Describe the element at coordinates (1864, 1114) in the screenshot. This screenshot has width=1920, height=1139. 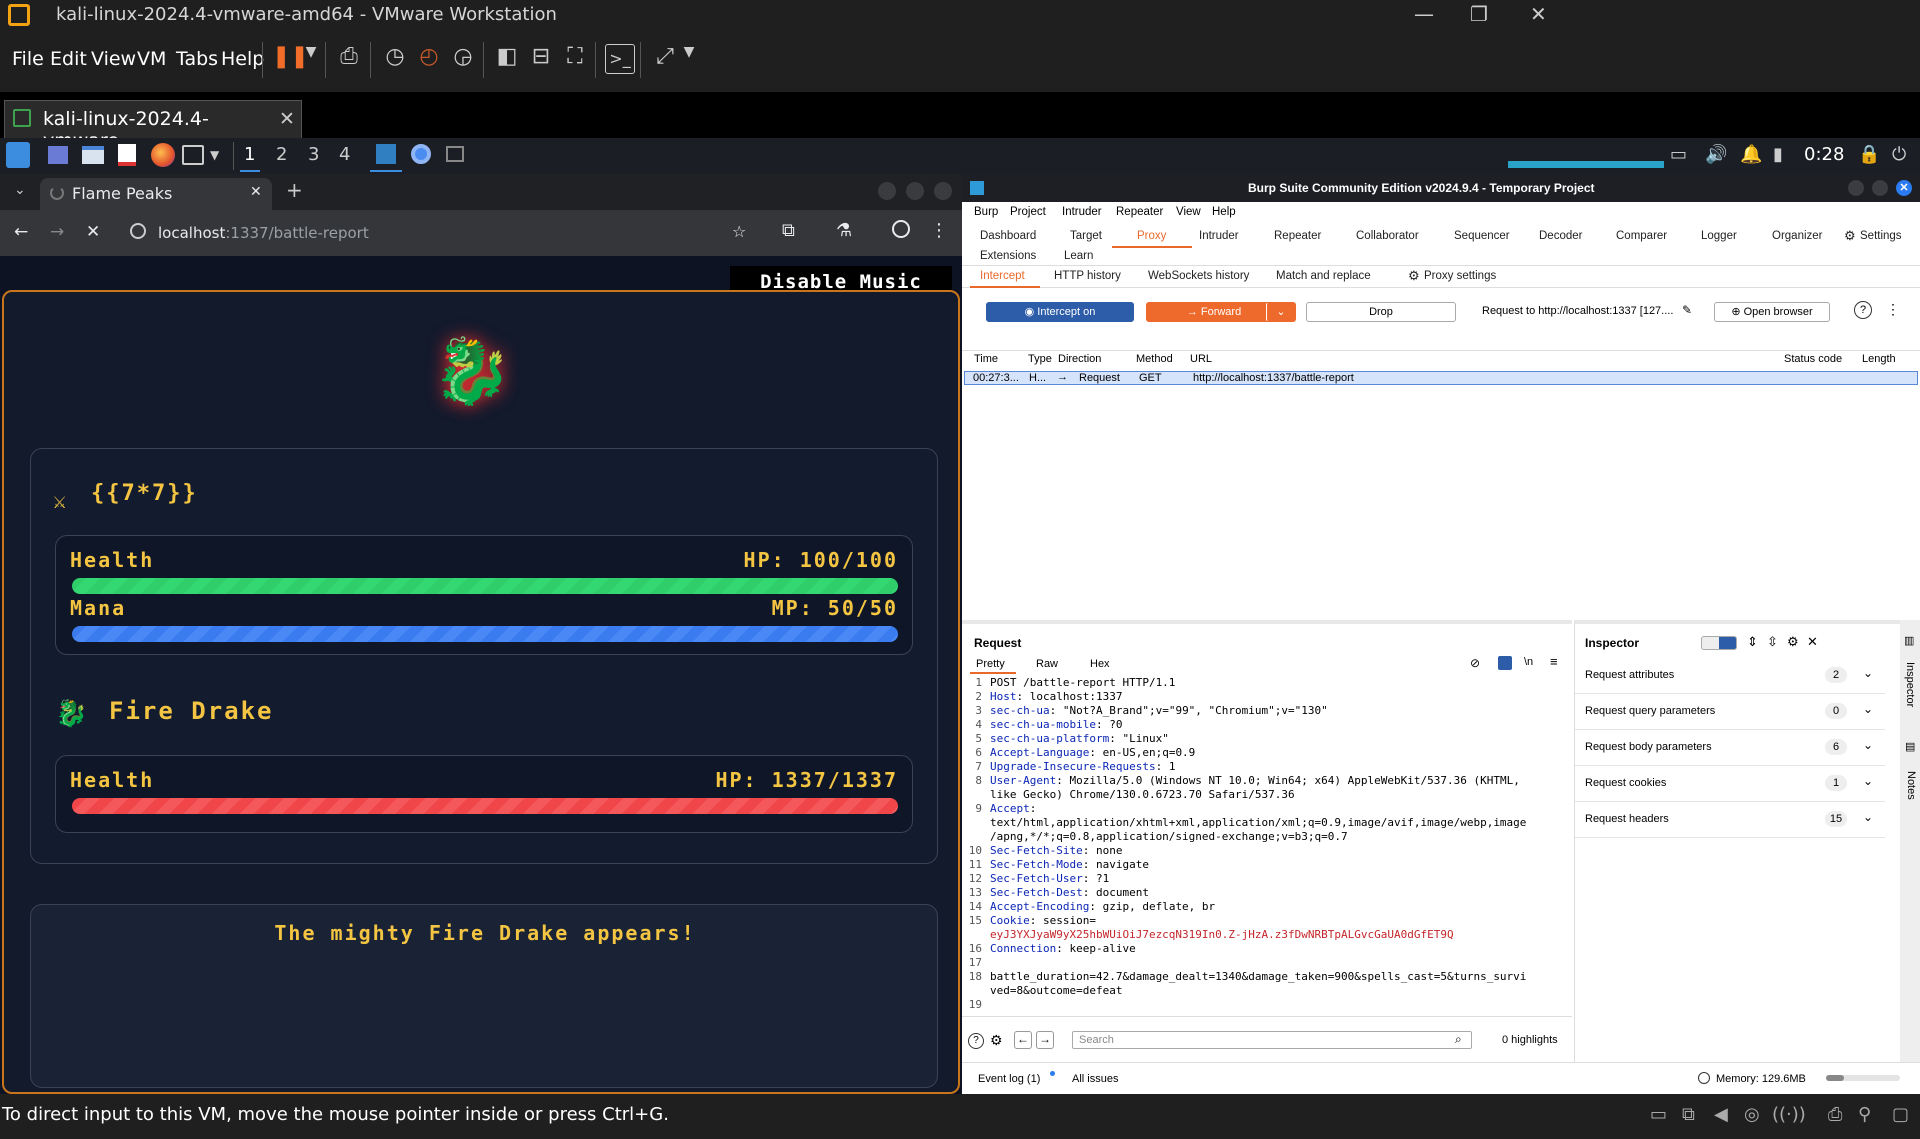
I see `usb-icon: ⚲` at that location.